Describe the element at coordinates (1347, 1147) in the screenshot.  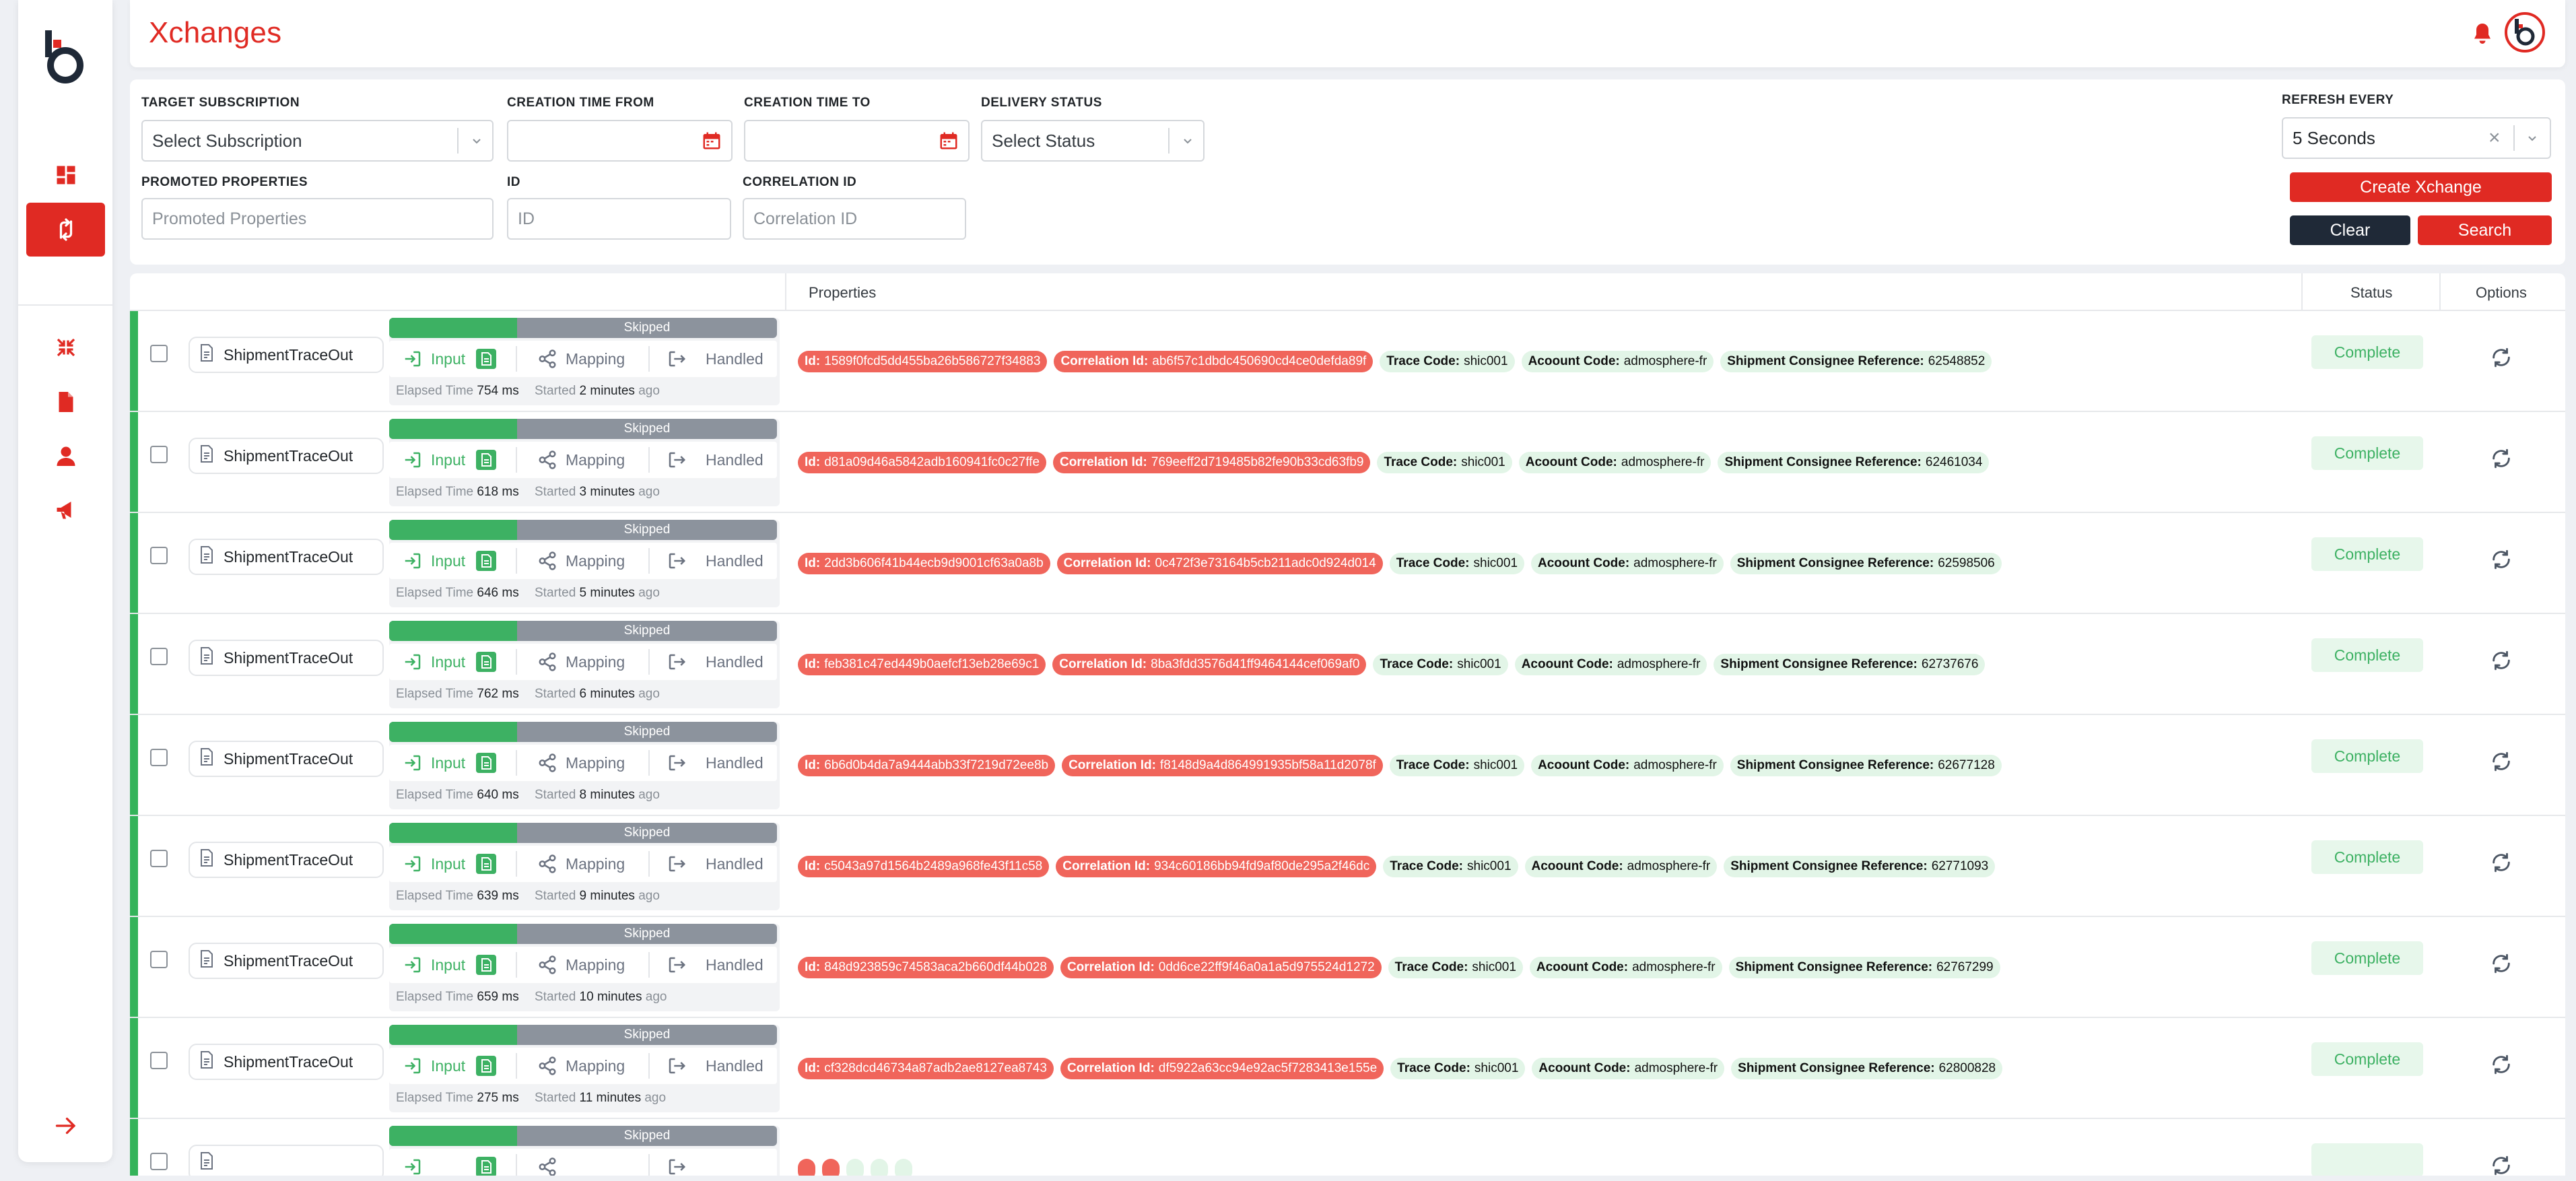
I see `table-row: Skipped` at that location.